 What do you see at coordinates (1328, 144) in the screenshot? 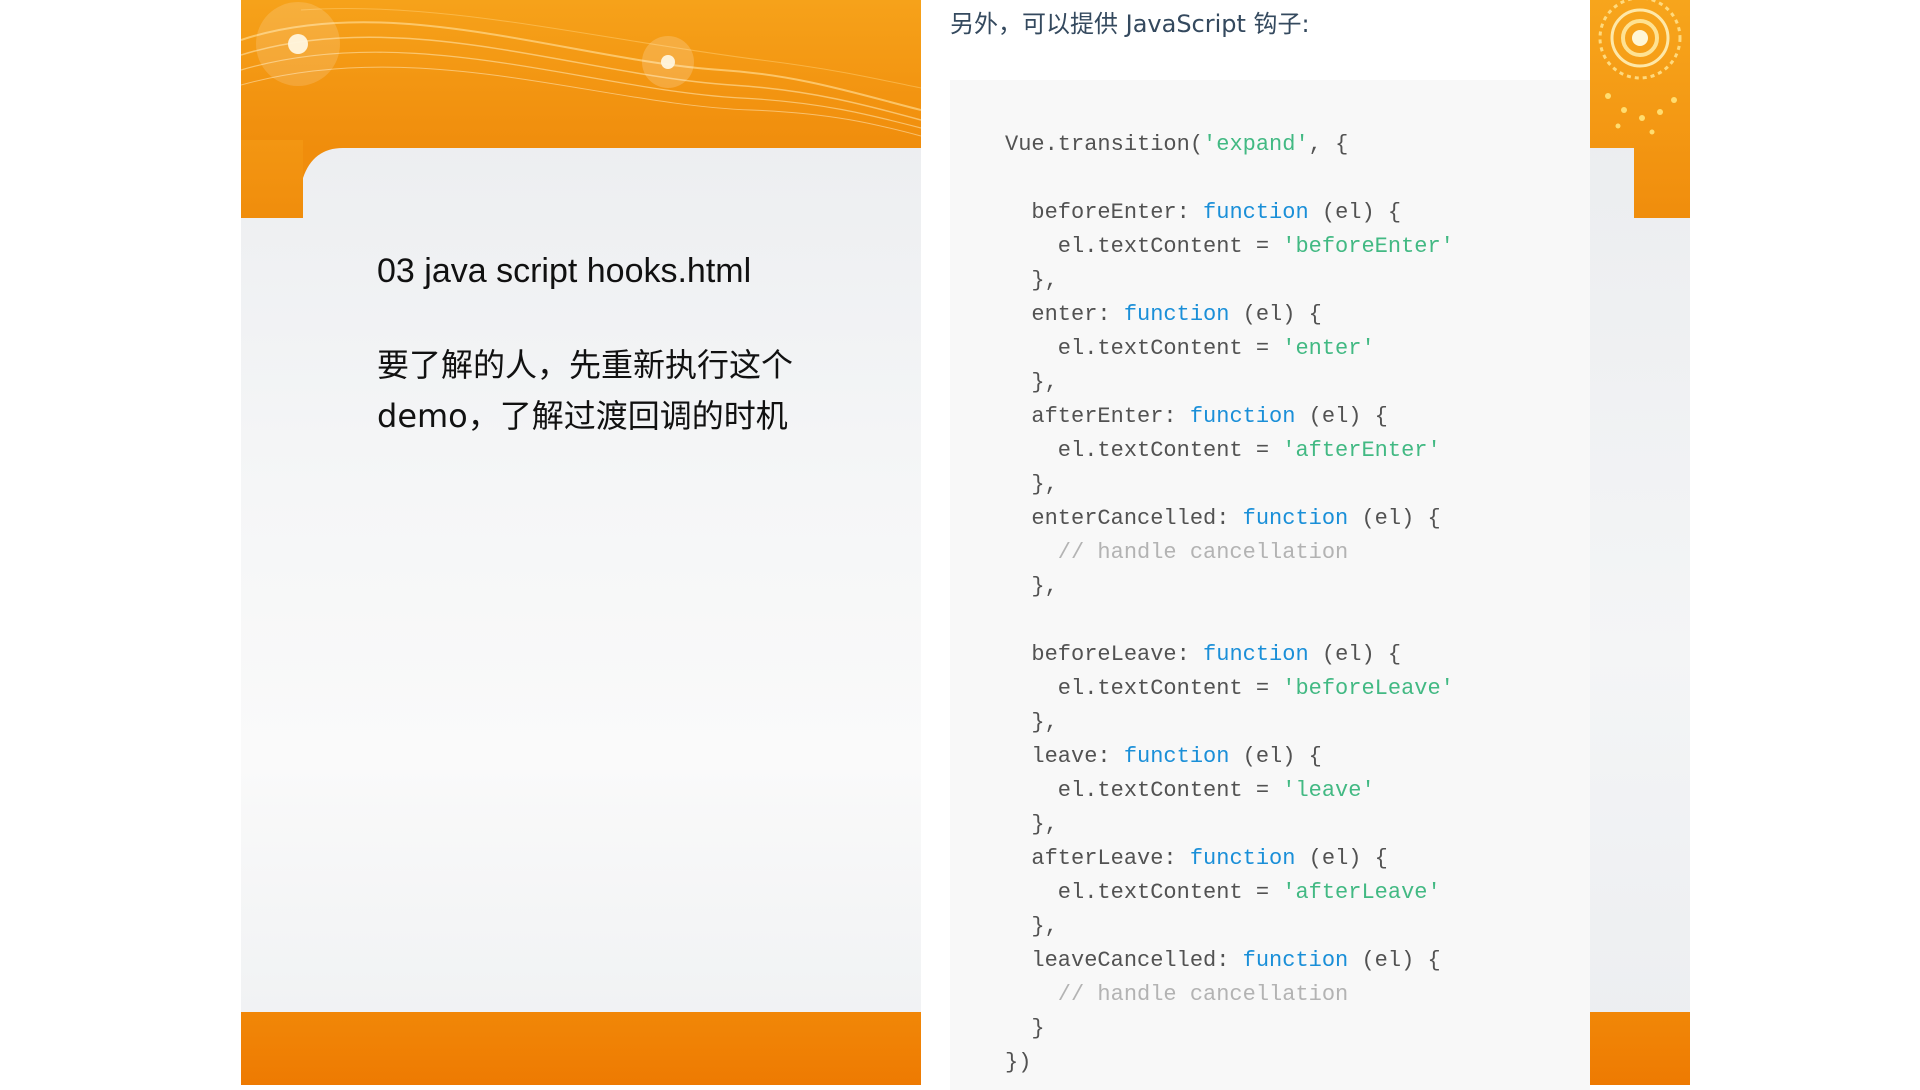
I see `code-token: , {` at bounding box center [1328, 144].